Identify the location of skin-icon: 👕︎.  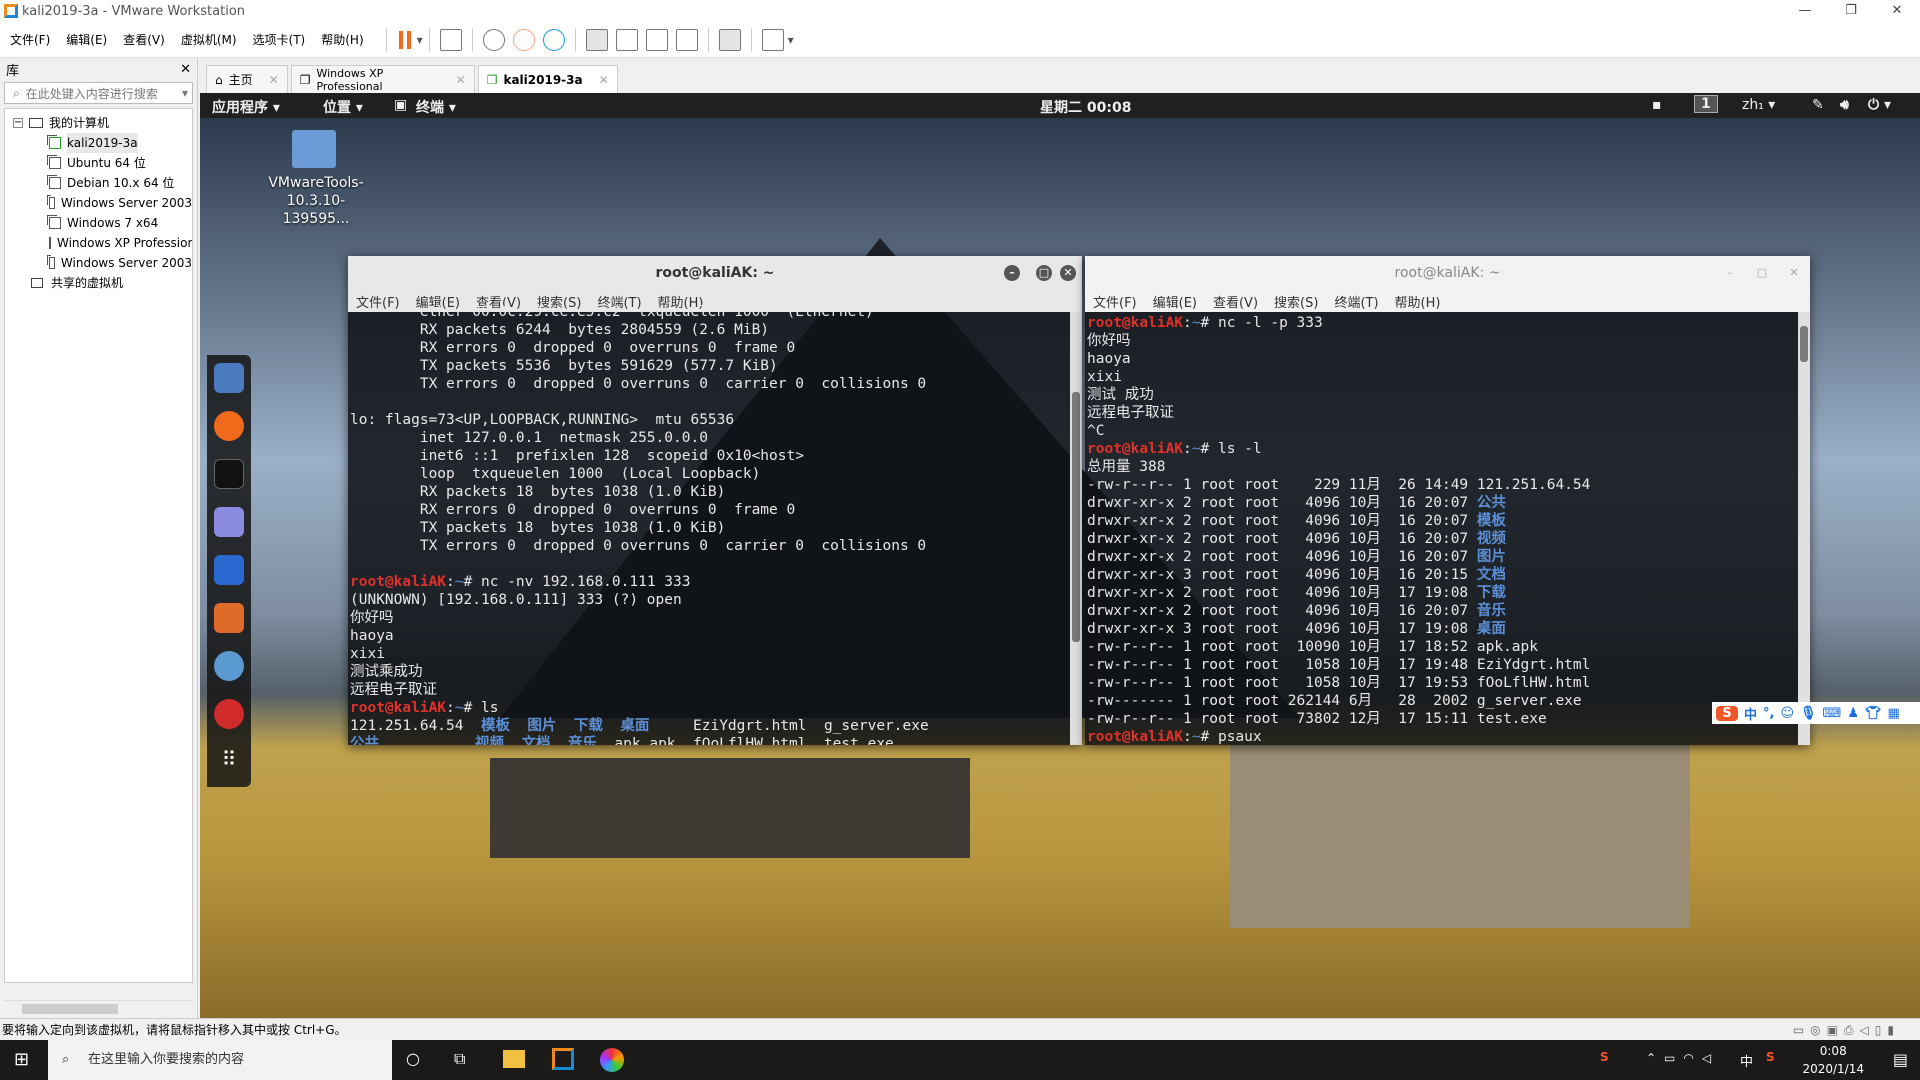
(1873, 713).